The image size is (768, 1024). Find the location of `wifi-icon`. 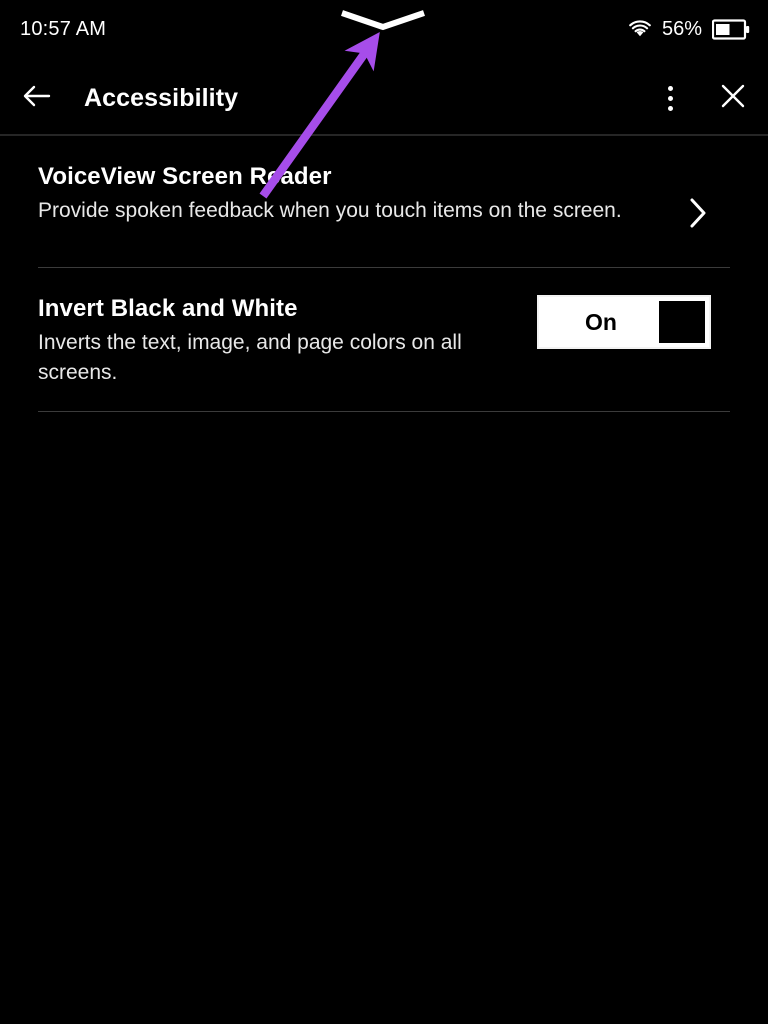

wifi-icon is located at coordinates (640, 29).